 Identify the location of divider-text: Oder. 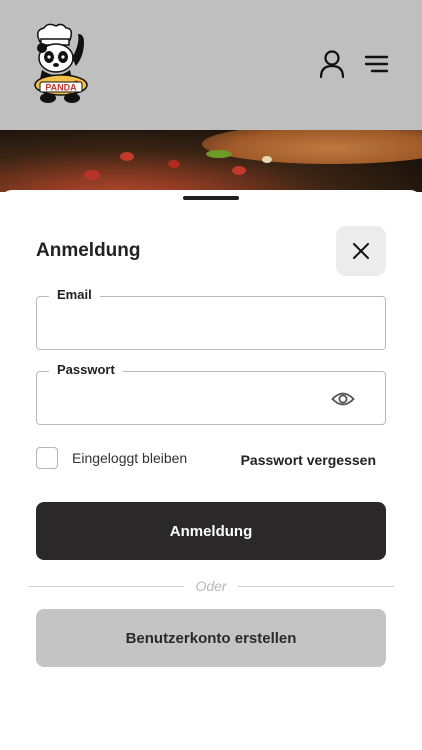
(211, 586).